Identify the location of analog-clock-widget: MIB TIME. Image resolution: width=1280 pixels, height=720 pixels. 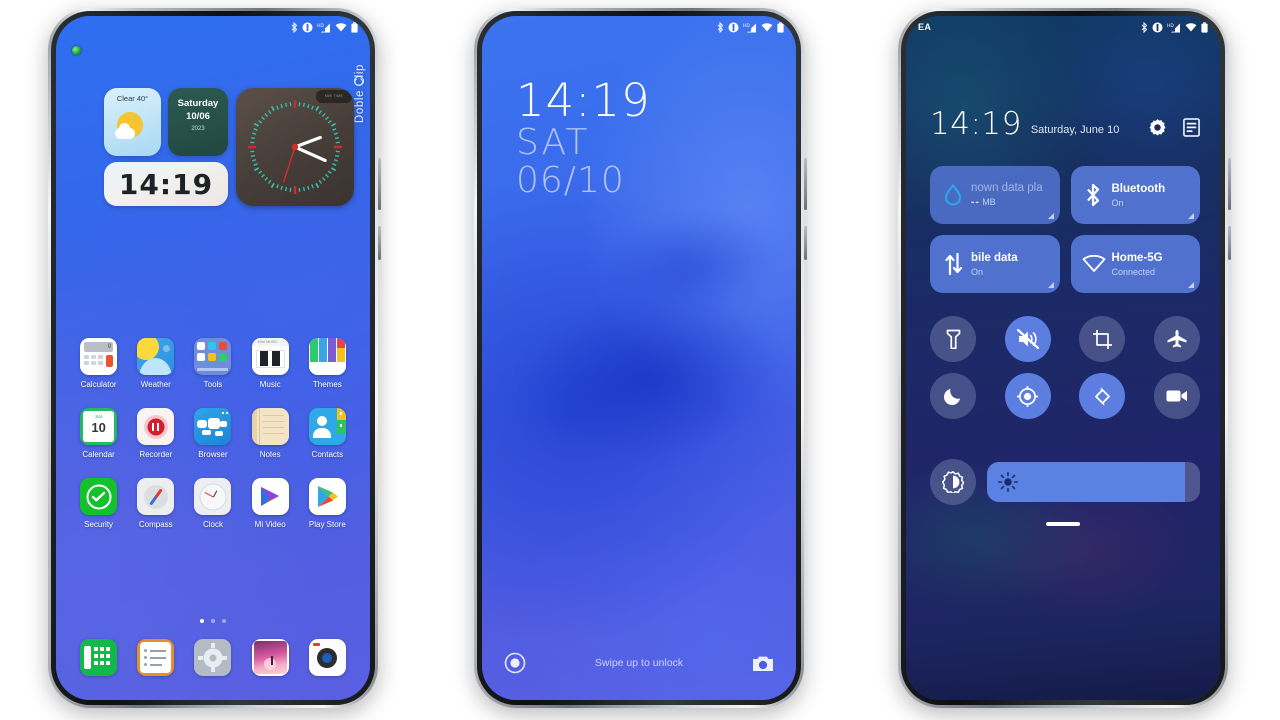
(295, 147).